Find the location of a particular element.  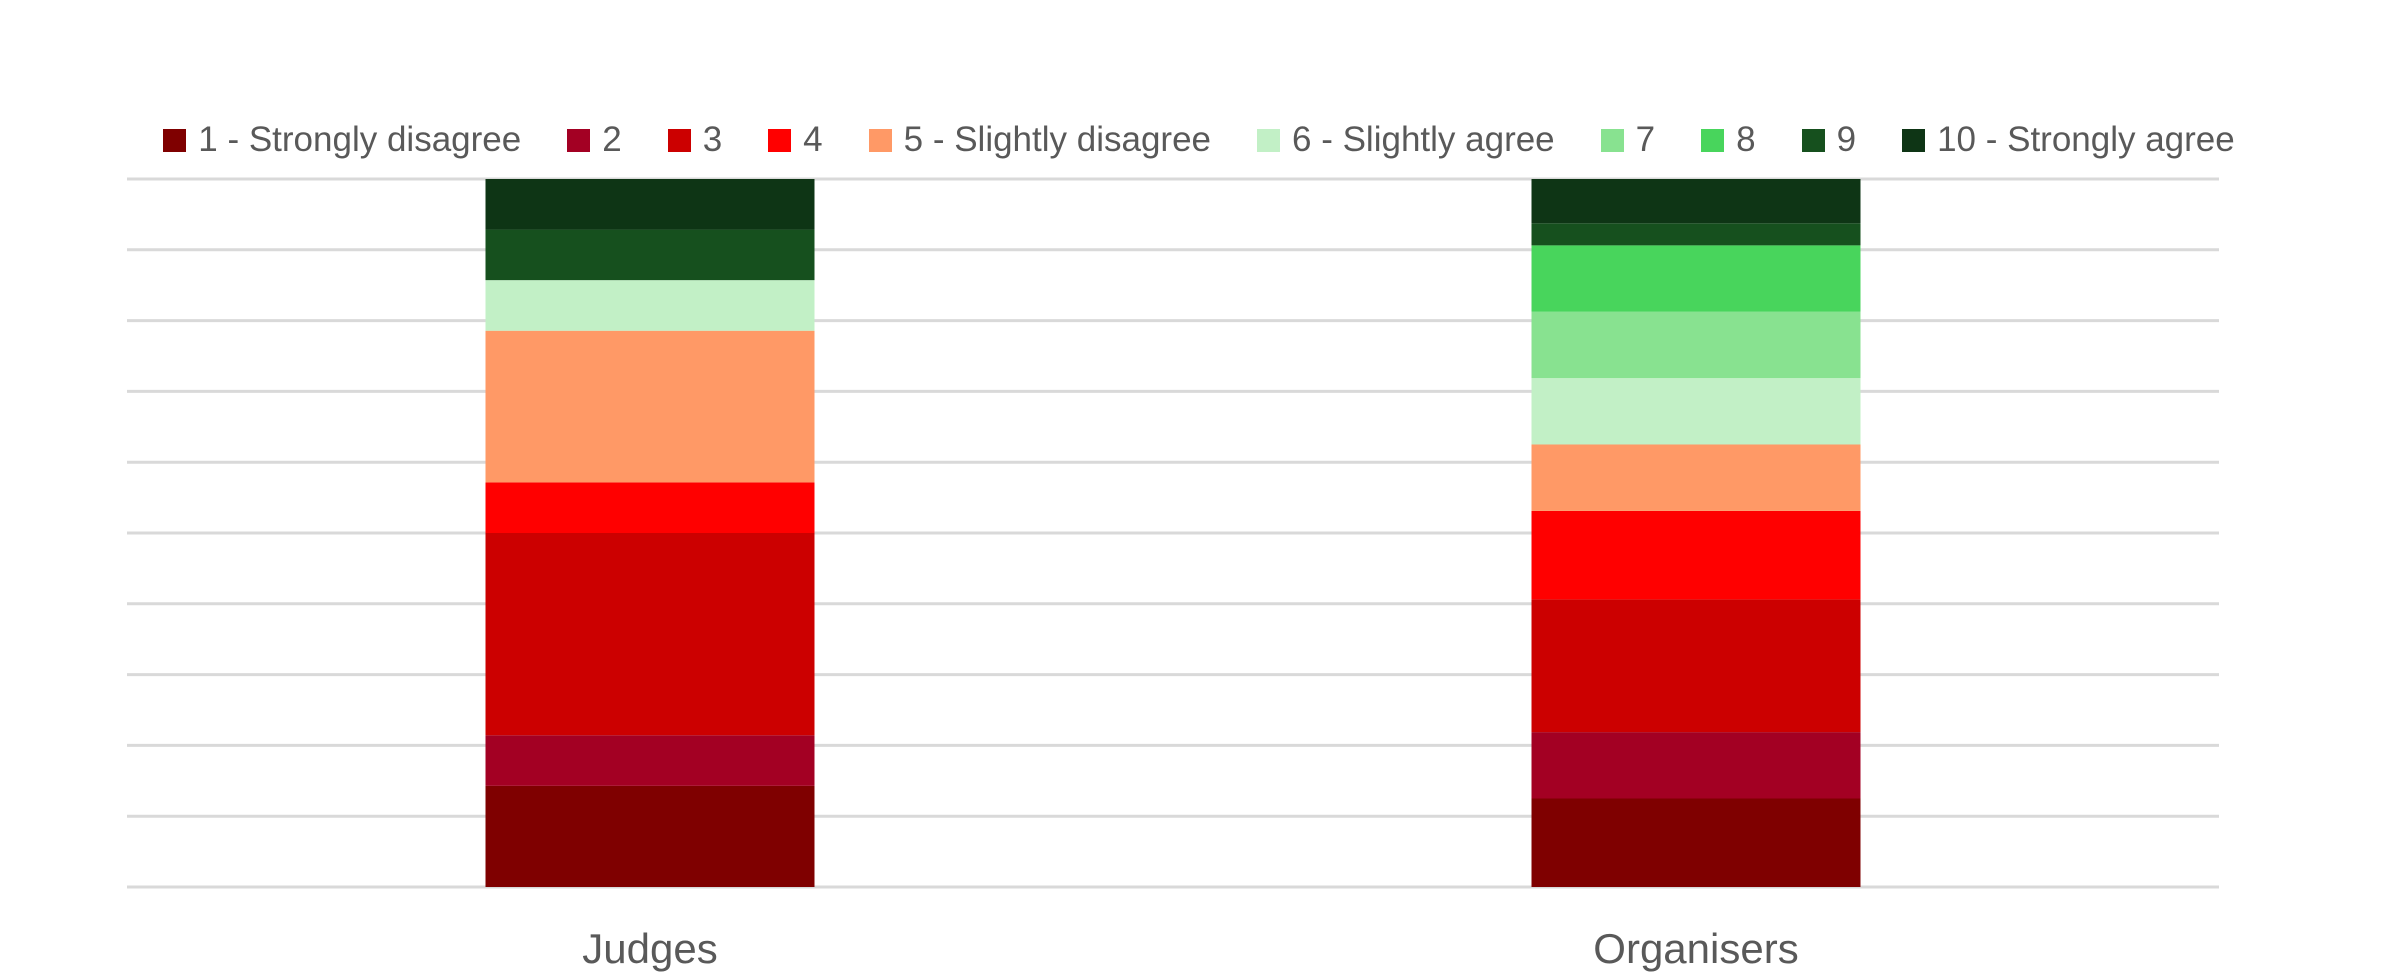

legend-item: 1 - Strongly disagree is located at coordinates (342, 140).